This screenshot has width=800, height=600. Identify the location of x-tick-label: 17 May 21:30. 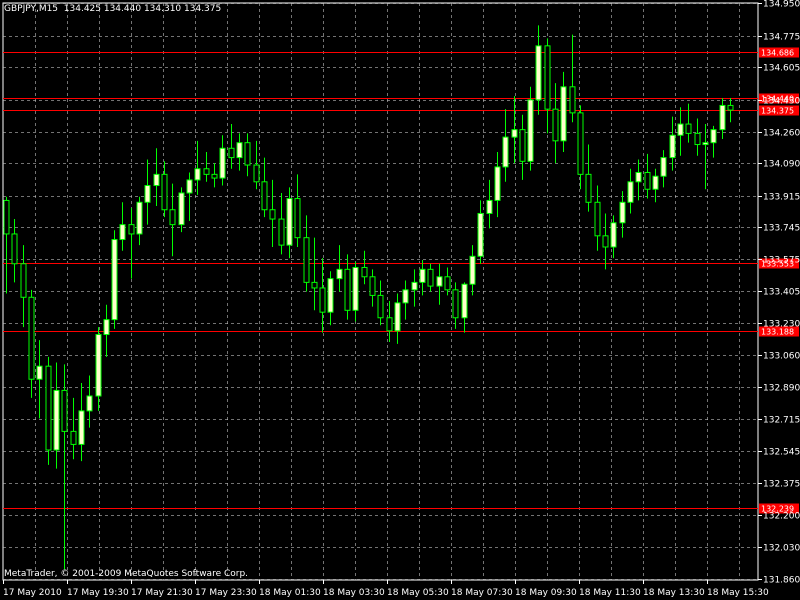
(162, 593).